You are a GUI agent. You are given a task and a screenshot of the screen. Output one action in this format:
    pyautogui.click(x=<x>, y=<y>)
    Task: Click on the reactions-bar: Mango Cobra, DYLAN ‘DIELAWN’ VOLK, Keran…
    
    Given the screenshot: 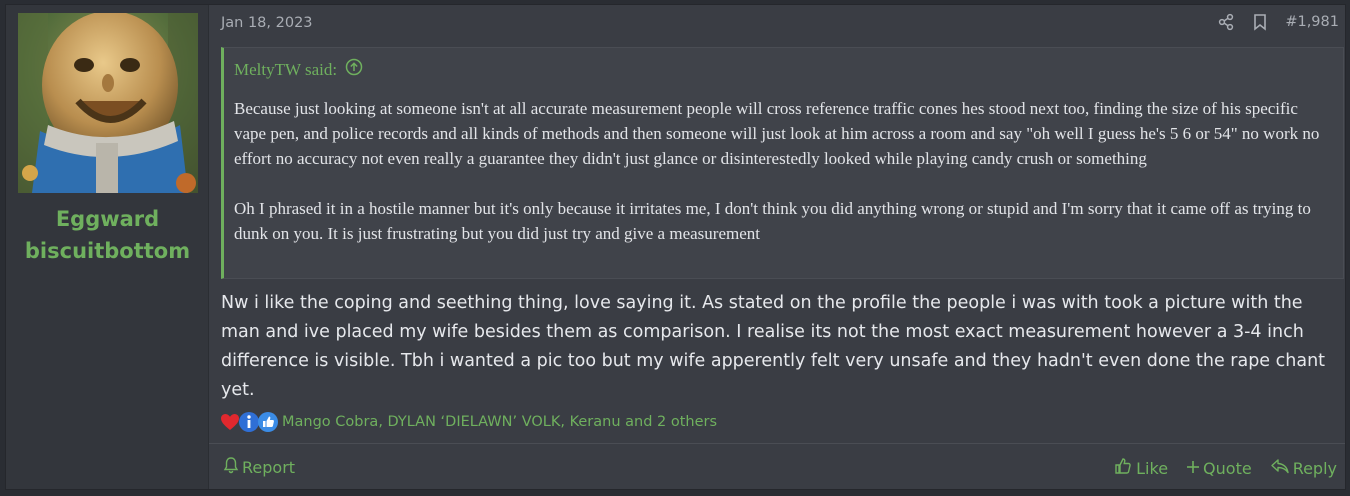 What is the action you would take?
    pyautogui.click(x=468, y=422)
    